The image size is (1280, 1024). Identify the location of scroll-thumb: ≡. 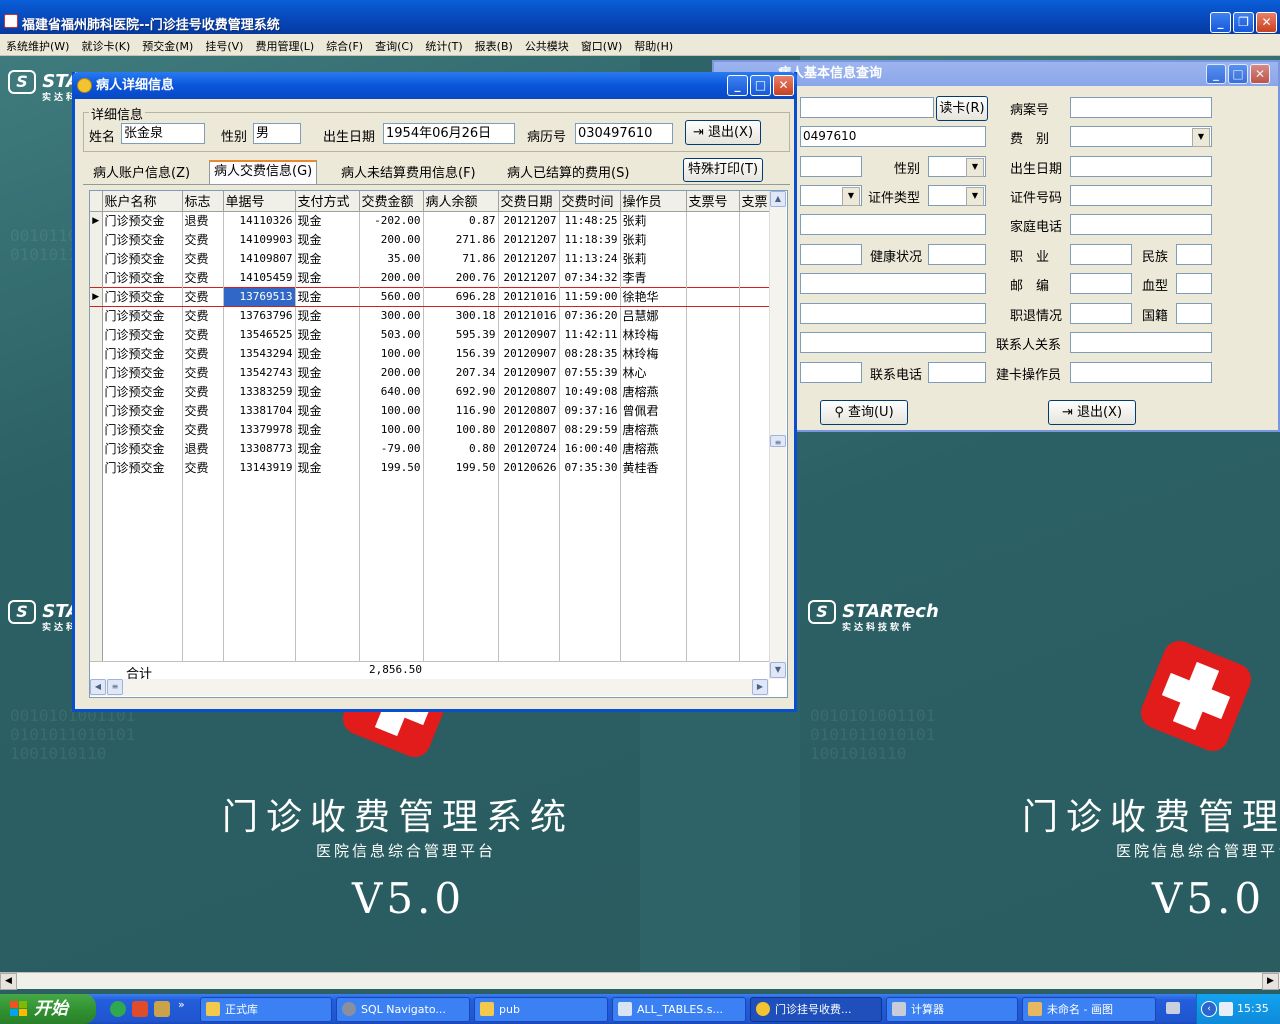
(778, 441).